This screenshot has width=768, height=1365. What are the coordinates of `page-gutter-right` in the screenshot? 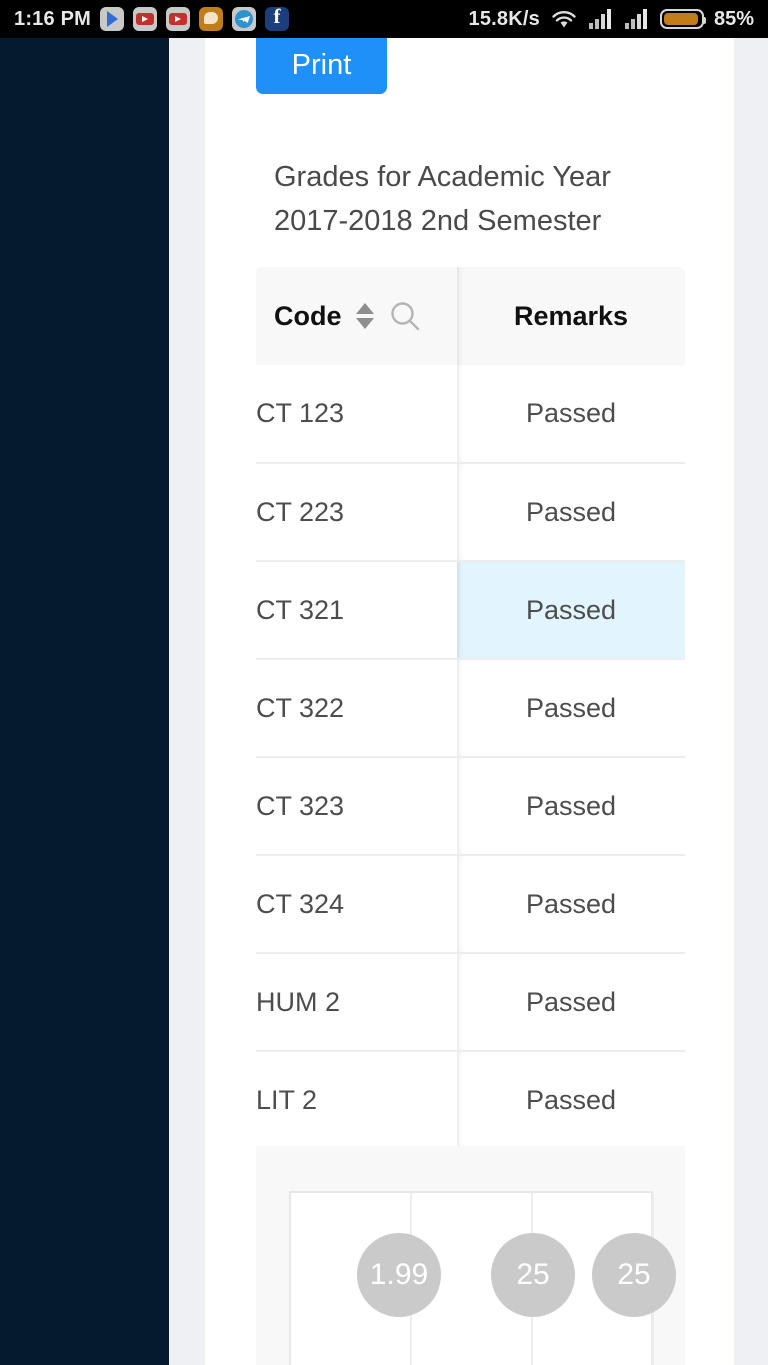 It's located at (751, 701).